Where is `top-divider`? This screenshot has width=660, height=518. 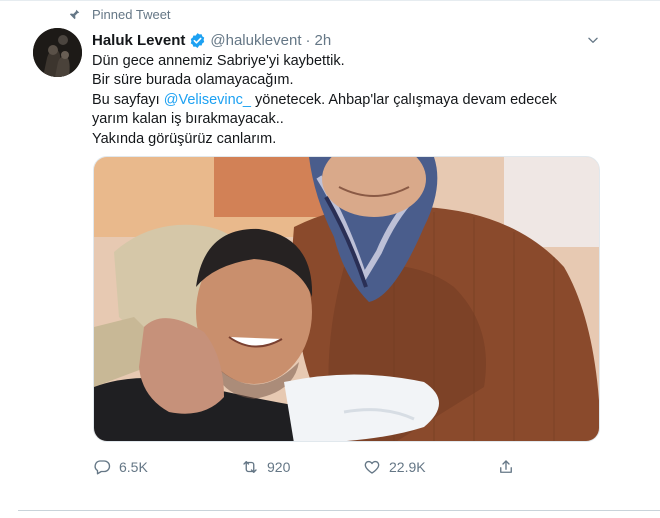
top-divider is located at coordinates (330, 0).